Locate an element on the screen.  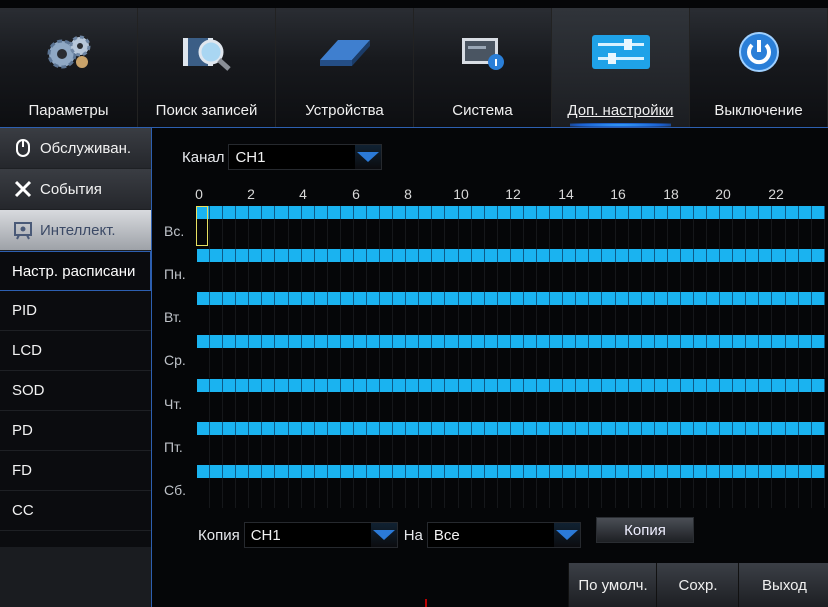
copy-from-select: CH1 is located at coordinates (320, 535).